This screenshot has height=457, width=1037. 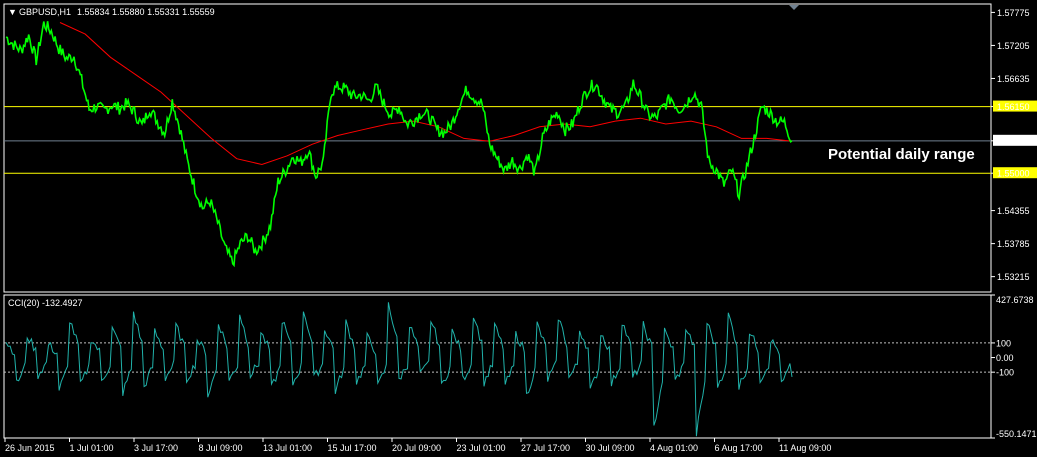 I want to click on price-tick-label: 1.56150, so click(x=1013, y=107).